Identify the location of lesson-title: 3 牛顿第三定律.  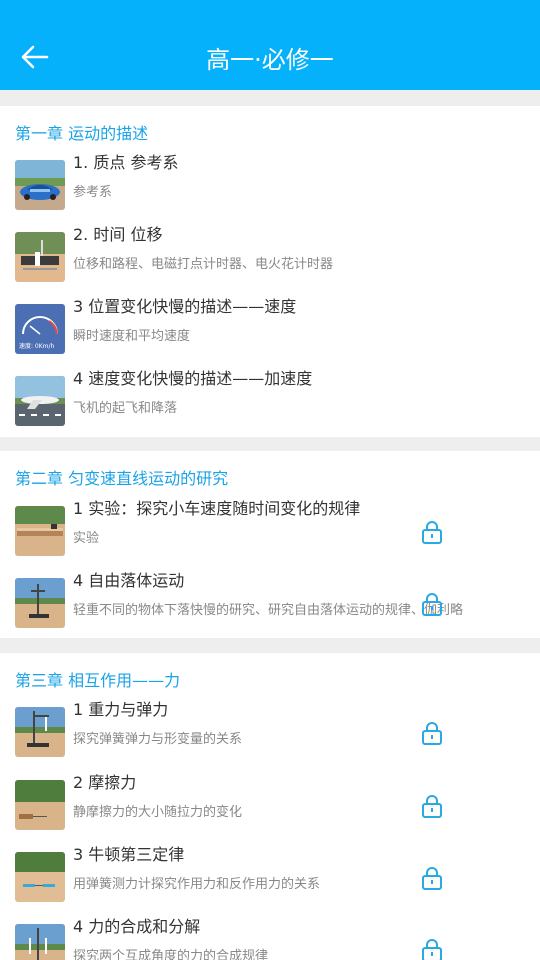
(129, 854).